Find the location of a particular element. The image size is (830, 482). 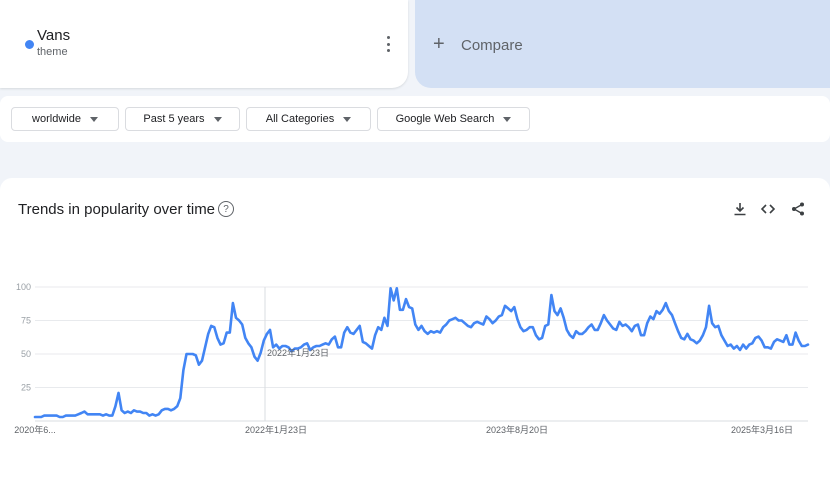

chart-title: Trends in popularity over time is located at coordinates (117, 209).